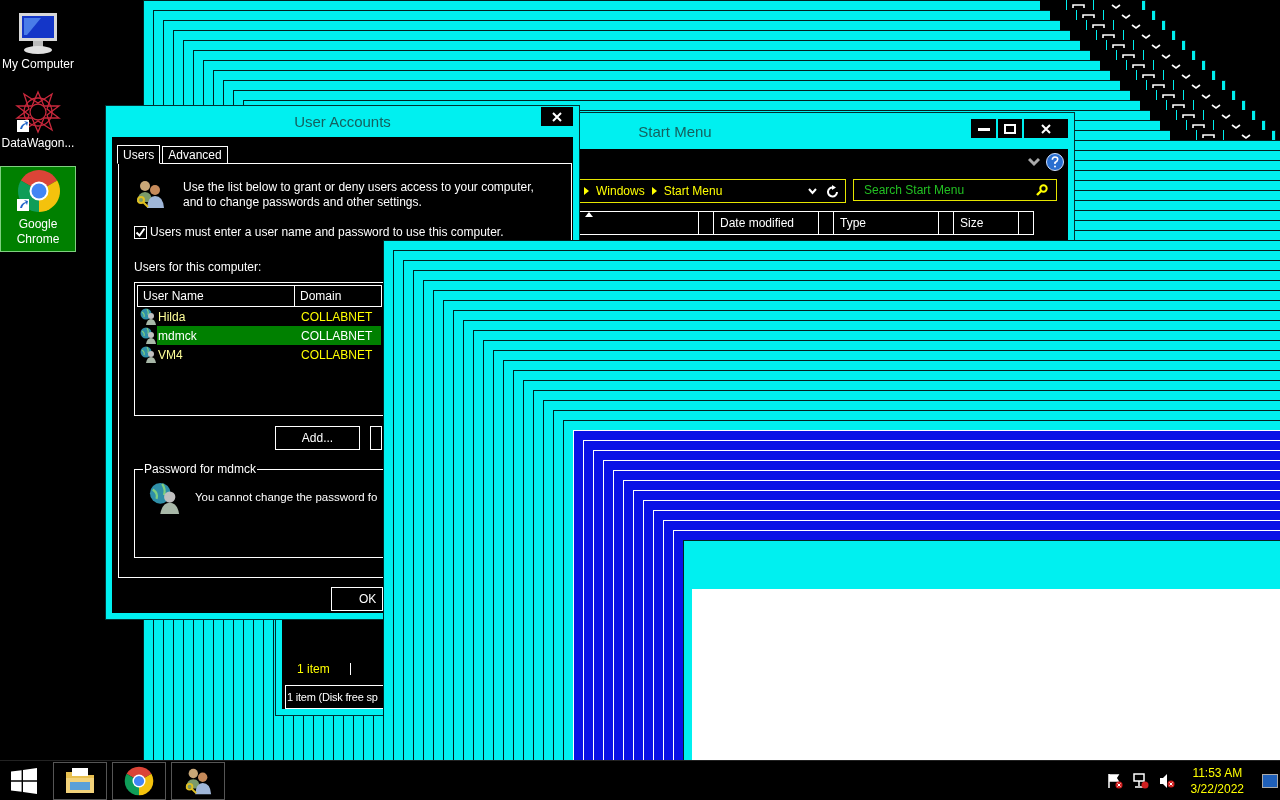 This screenshot has width=1280, height=800. I want to click on address-bar: Windows Start Menu, so click(713, 191).